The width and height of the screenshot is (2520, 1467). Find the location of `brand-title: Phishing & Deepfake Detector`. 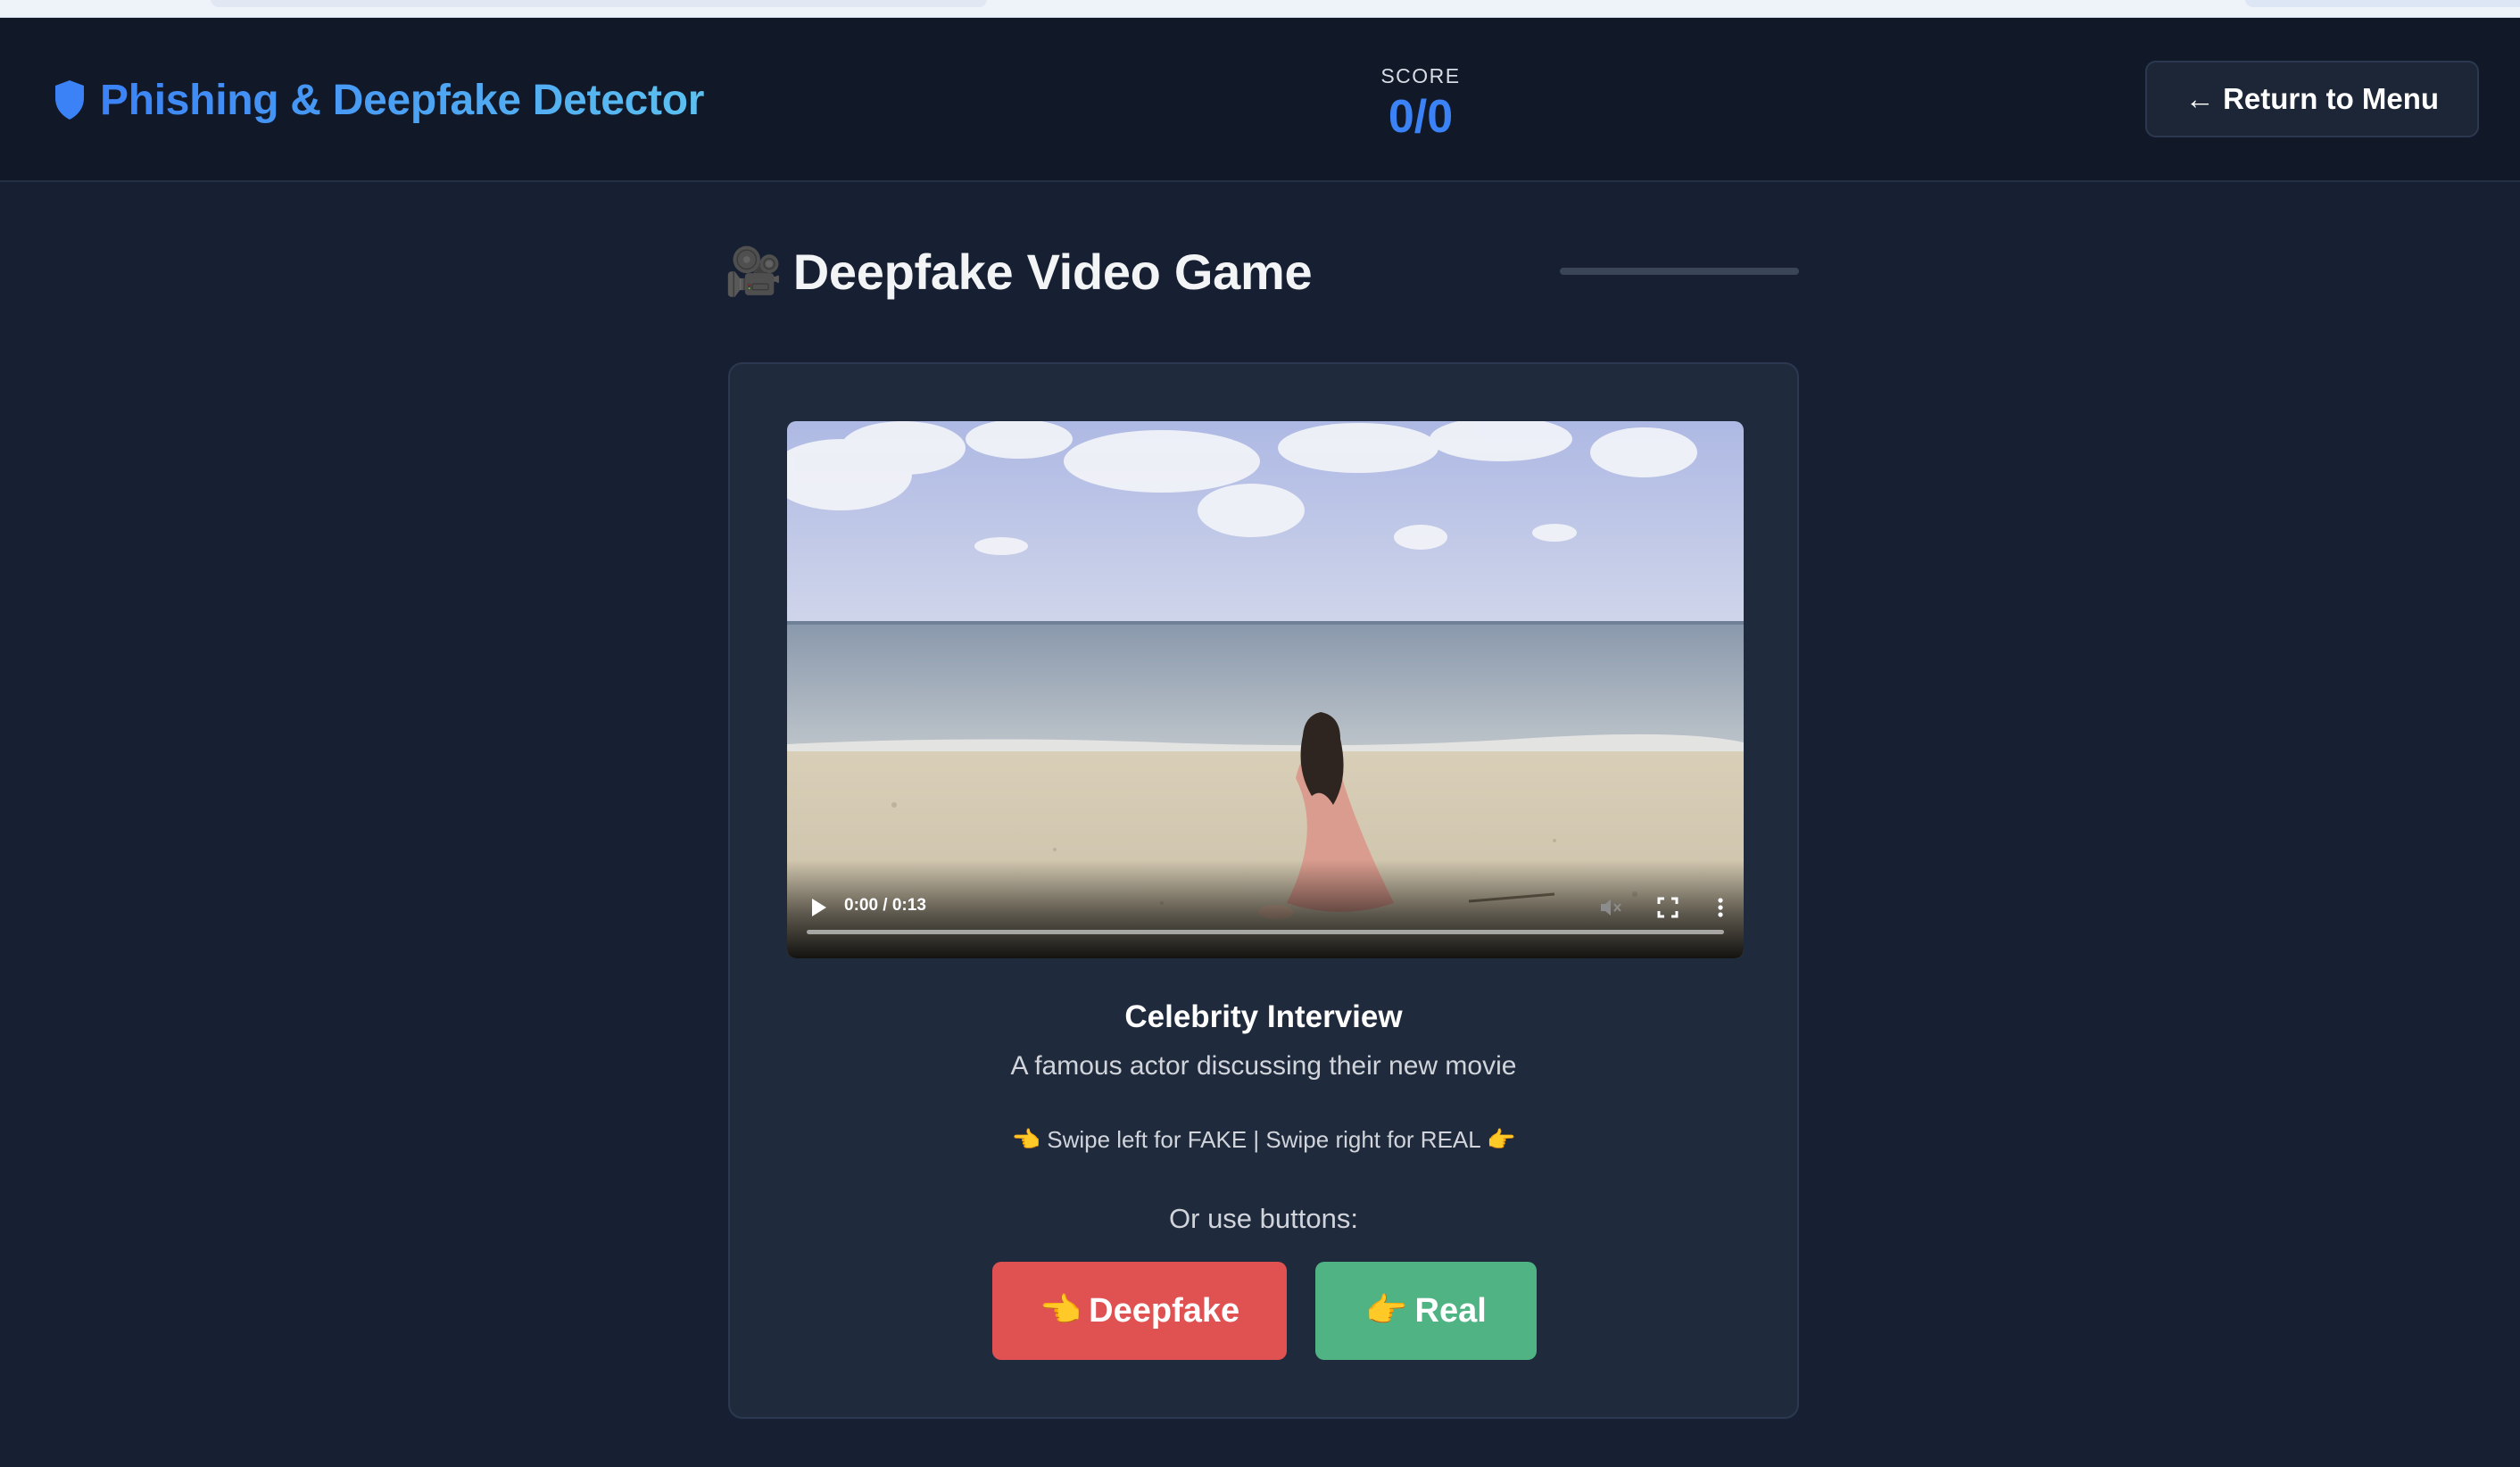

brand-title: Phishing & Deepfake Detector is located at coordinates (402, 100).